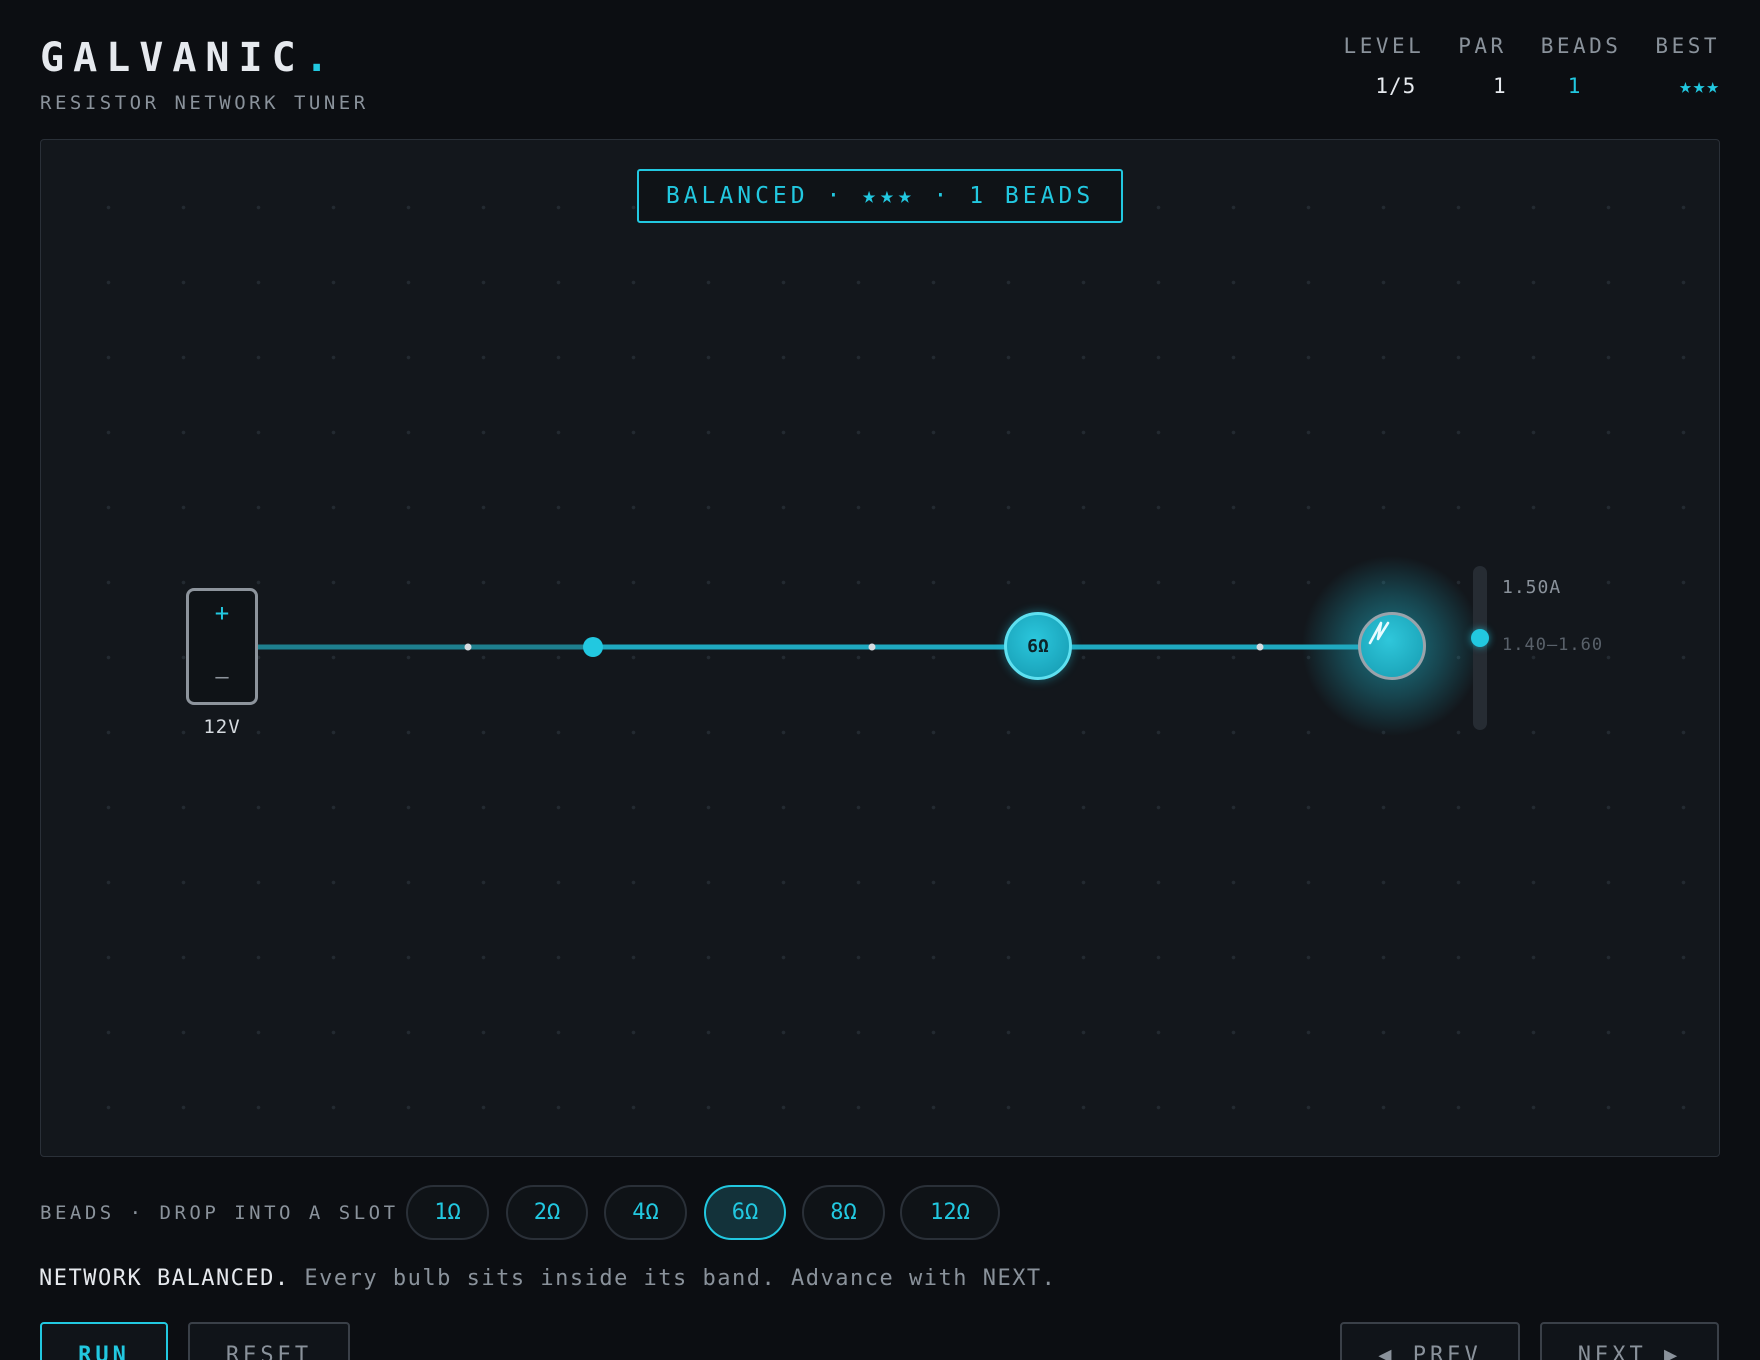  Describe the element at coordinates (1581, 46) in the screenshot. I see `stat-beads-label: BEADS` at that location.